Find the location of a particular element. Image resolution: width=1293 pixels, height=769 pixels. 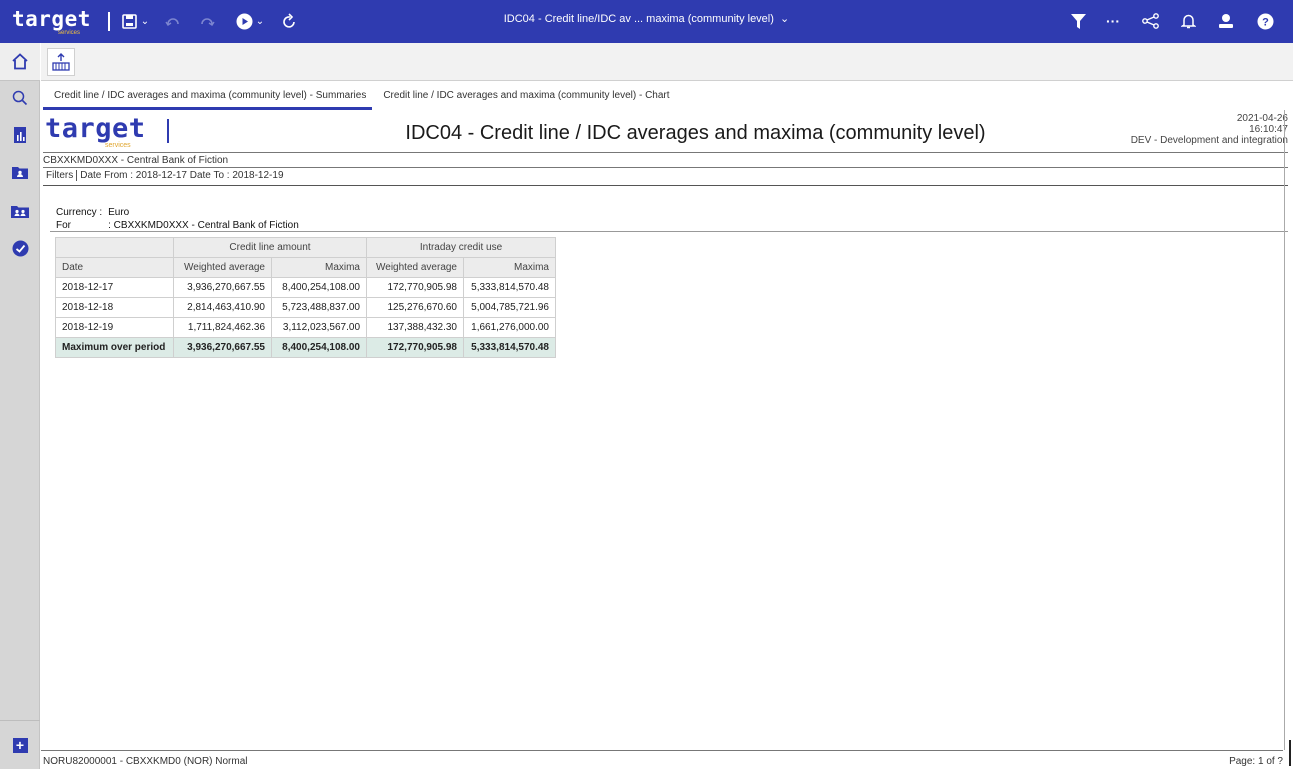

column-header: Date is located at coordinates (114, 267).